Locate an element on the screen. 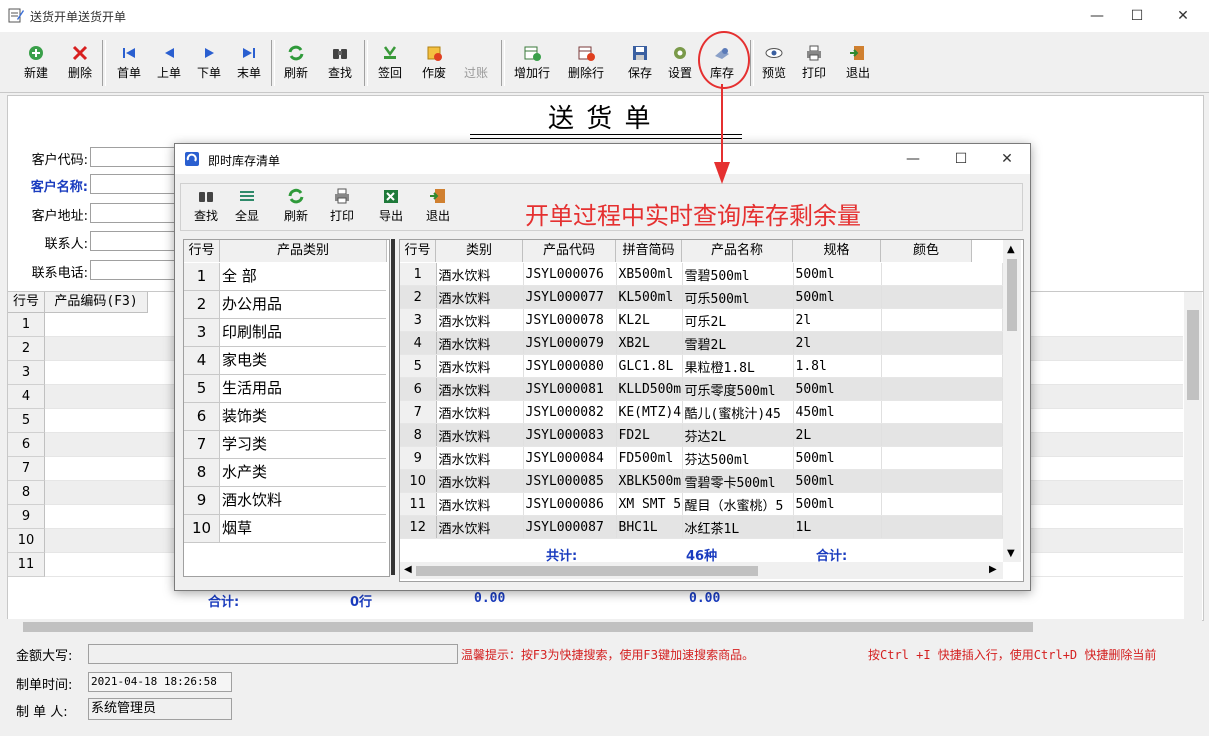 The width and height of the screenshot is (1209, 736). annotation-arrow is located at coordinates (722, 134).